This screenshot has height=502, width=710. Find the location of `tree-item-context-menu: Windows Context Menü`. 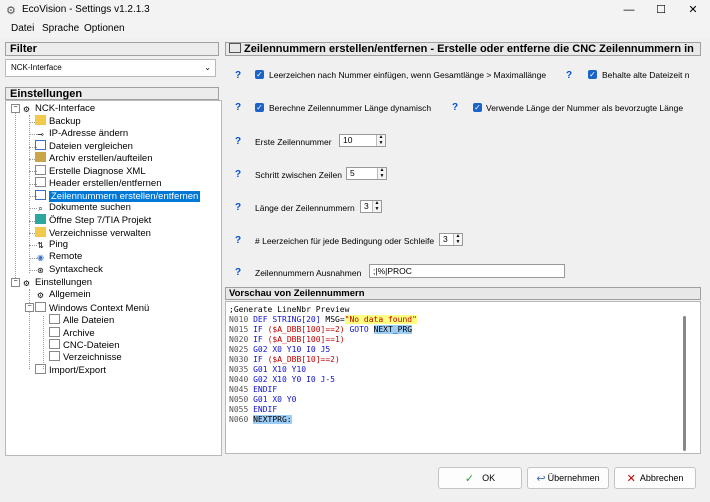

tree-item-context-menu: Windows Context Menü is located at coordinates (92, 308).